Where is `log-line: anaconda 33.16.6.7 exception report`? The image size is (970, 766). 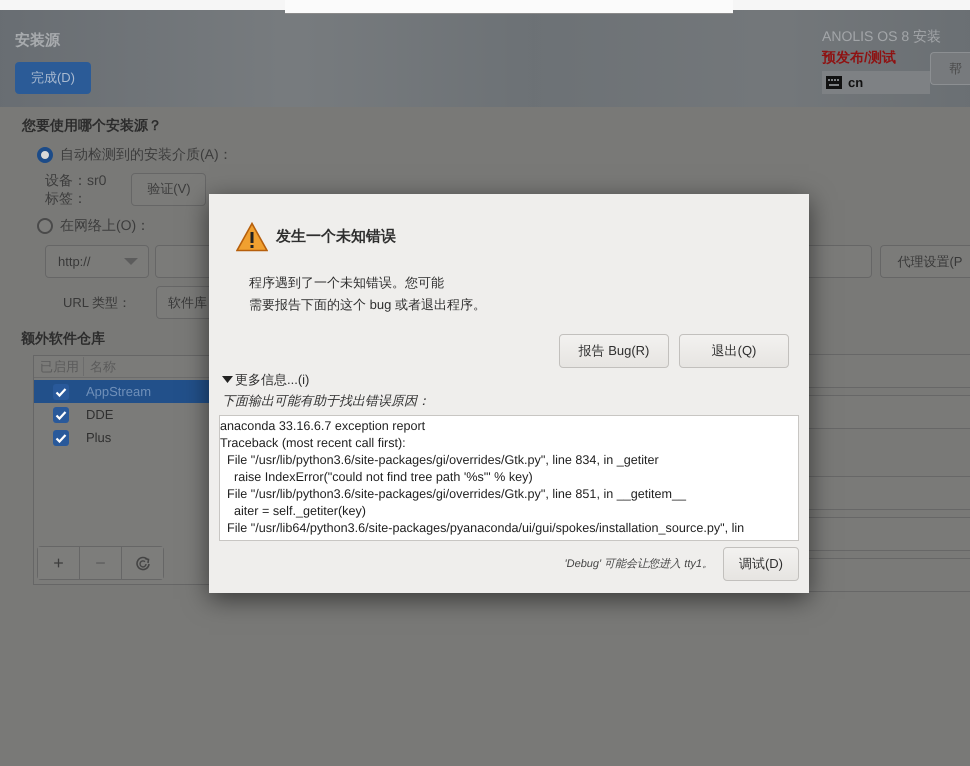 log-line: anaconda 33.16.6.7 exception report is located at coordinates (323, 426).